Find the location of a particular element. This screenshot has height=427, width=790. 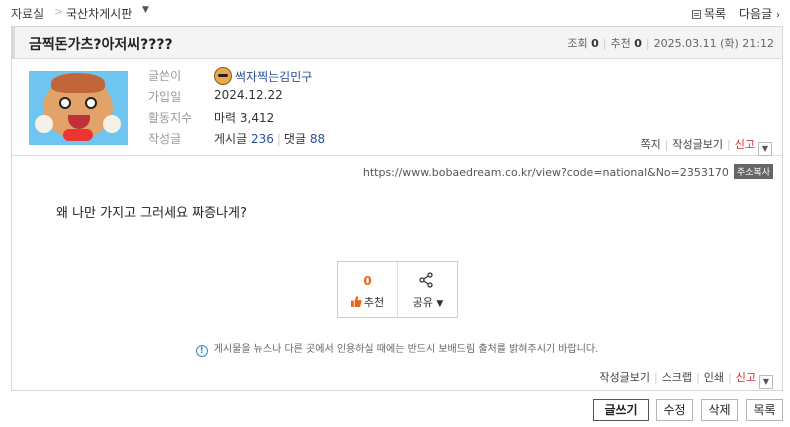

author-nickname: 썩자찍는김민구 is located at coordinates (273, 77).